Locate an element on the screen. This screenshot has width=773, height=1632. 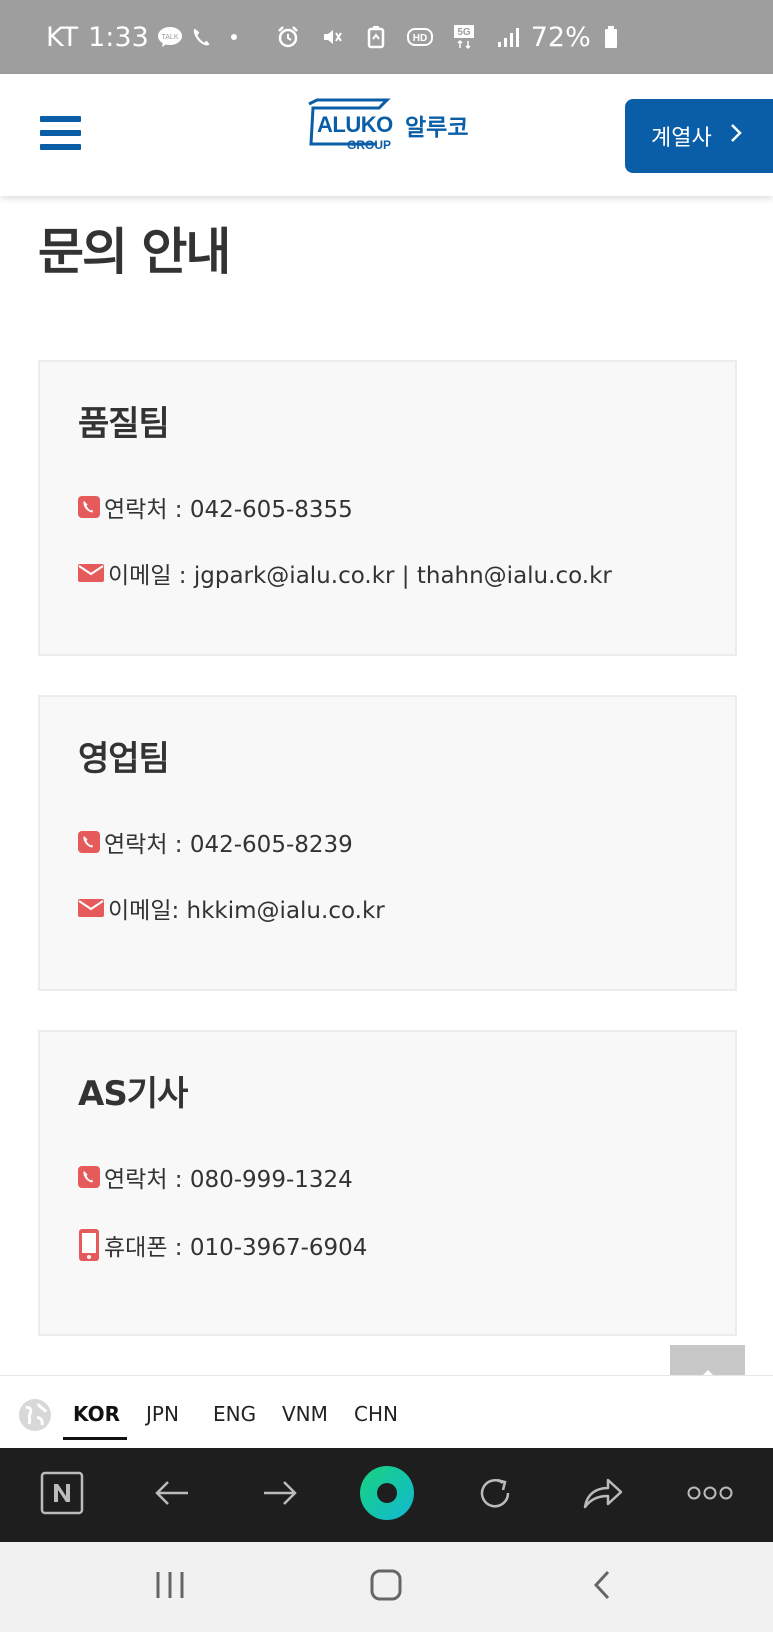
home-button is located at coordinates (386, 1587).